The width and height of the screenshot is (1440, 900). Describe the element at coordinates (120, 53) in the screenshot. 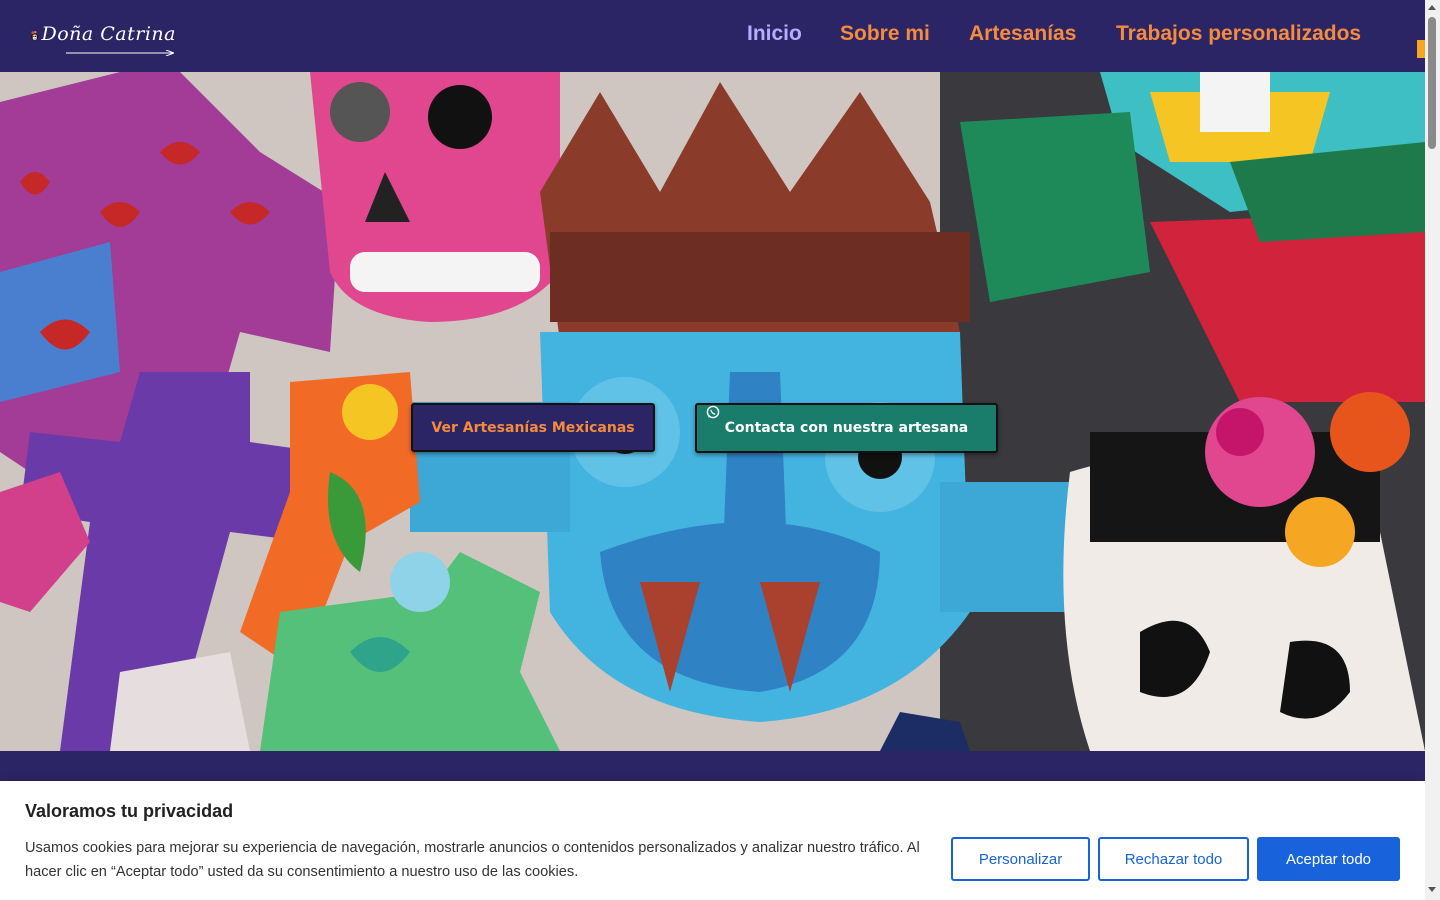

I see `logo-arrow-decoration` at that location.